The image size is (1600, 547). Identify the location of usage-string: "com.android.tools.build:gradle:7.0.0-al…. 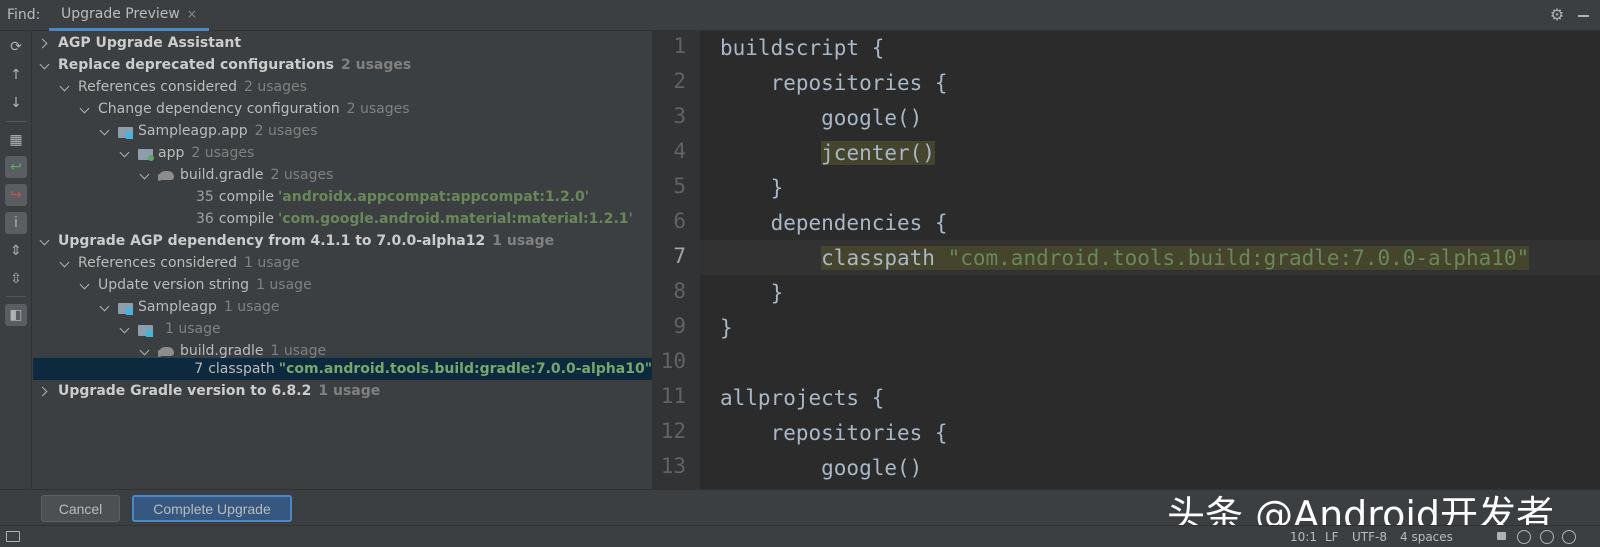
(465, 369).